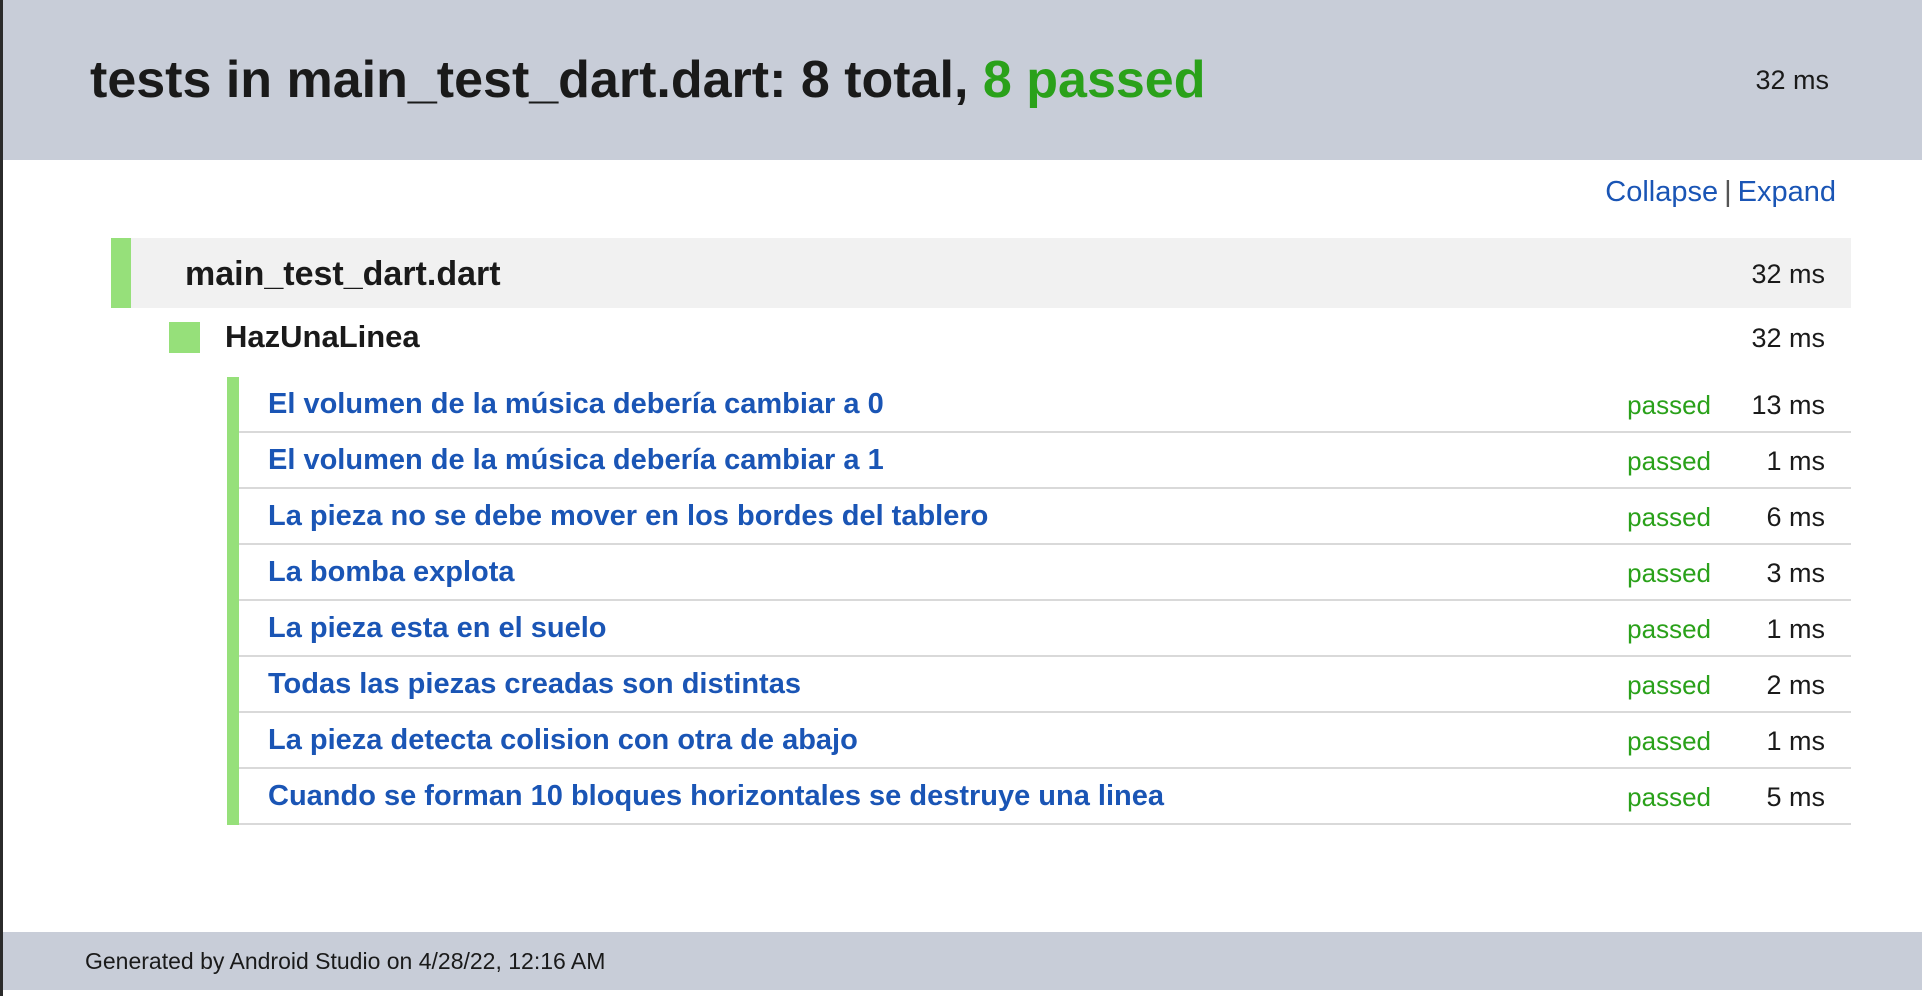 The height and width of the screenshot is (996, 1922). What do you see at coordinates (1094, 80) in the screenshot?
I see `report-title-passed-count: 8 passed` at bounding box center [1094, 80].